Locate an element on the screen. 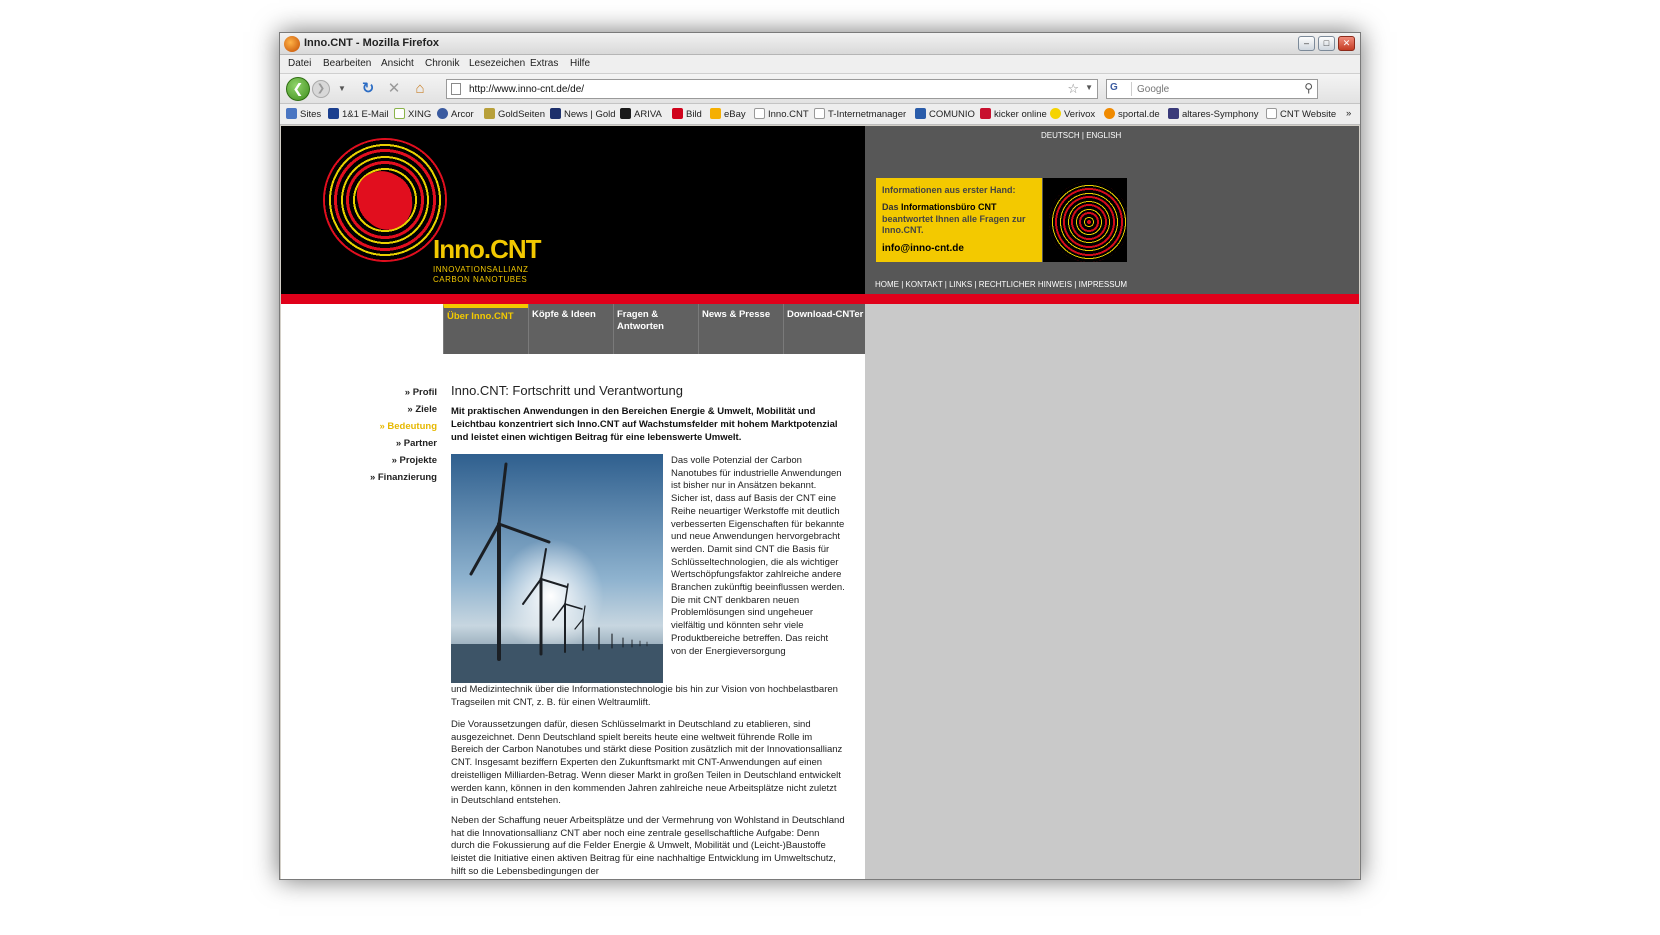 This screenshot has height=935, width=1660. menu-hilfe: Hilfe is located at coordinates (580, 63).